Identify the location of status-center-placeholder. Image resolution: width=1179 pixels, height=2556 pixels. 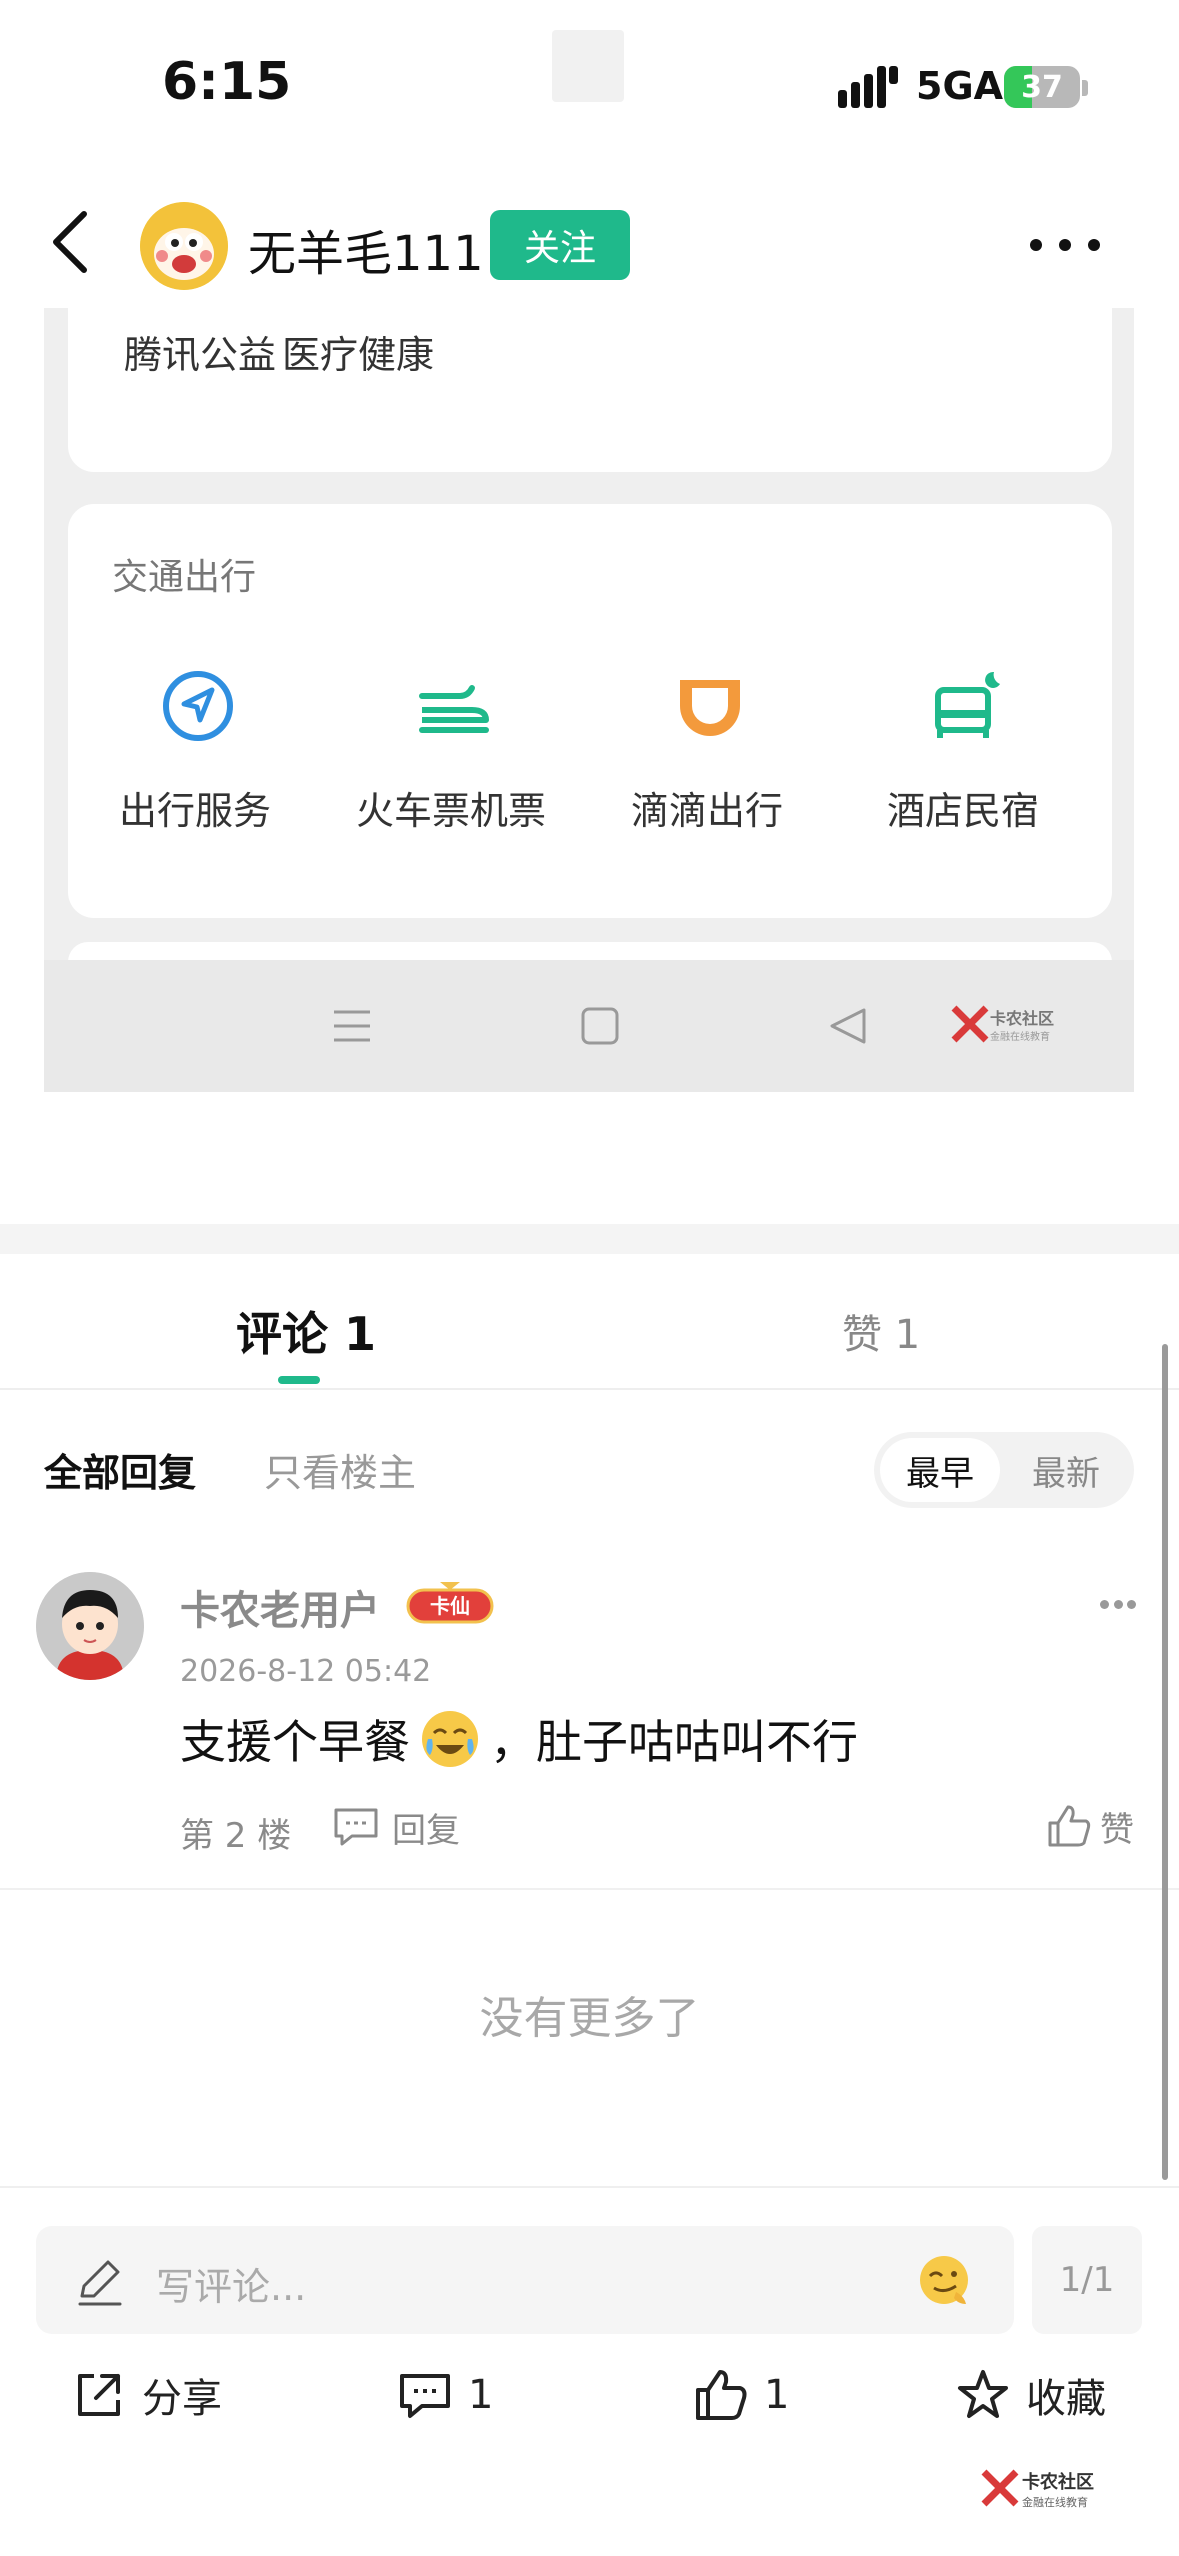
(588, 66).